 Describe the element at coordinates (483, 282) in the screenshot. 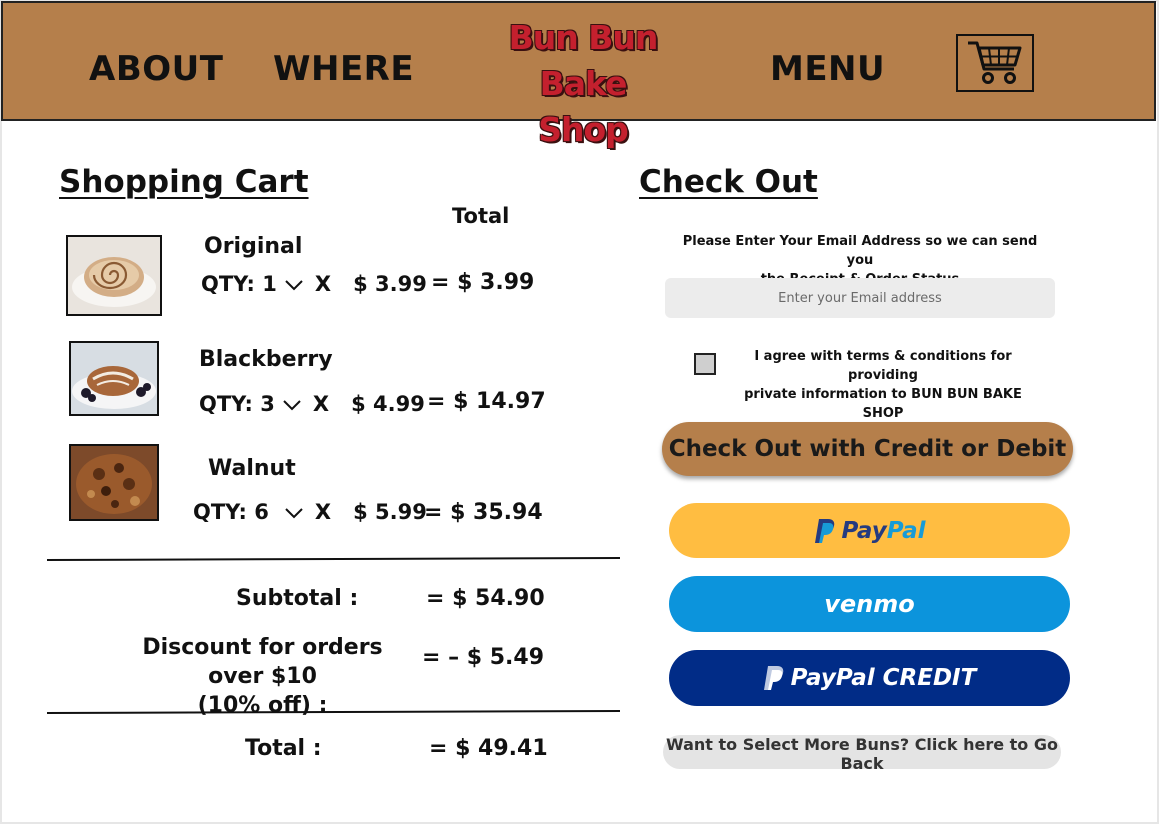

I see `line-total-original: = $ 3.99` at that location.